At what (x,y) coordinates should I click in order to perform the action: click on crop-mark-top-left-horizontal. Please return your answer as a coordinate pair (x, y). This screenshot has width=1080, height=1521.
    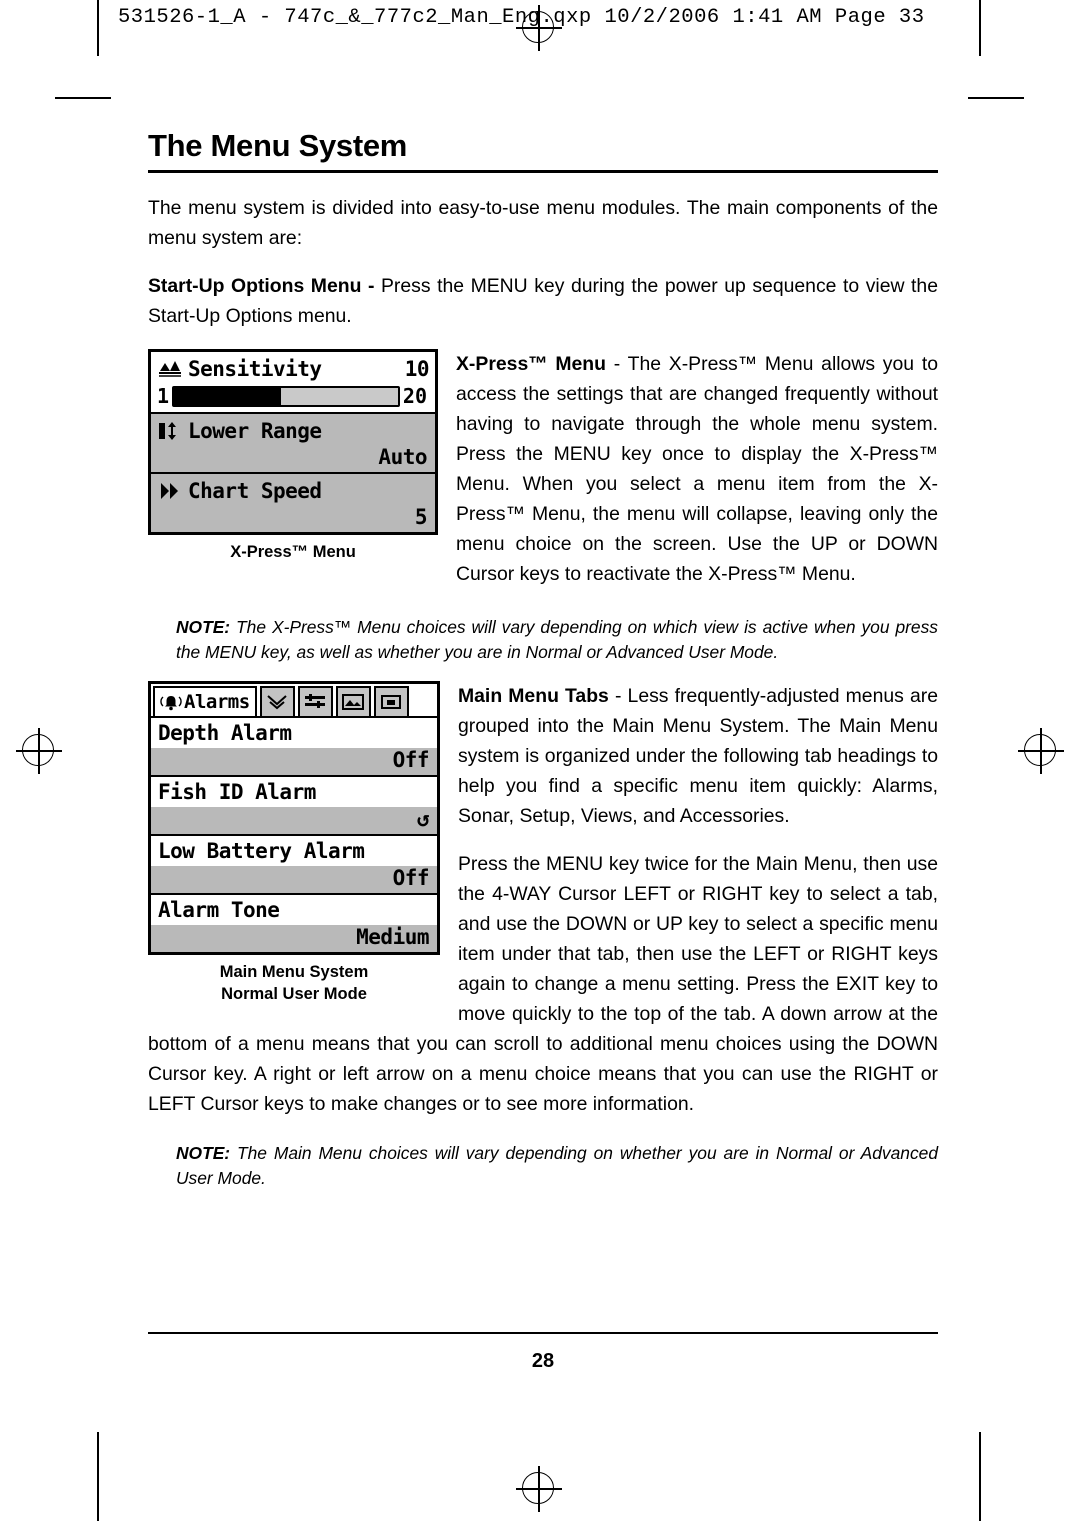
    Looking at the image, I should click on (83, 98).